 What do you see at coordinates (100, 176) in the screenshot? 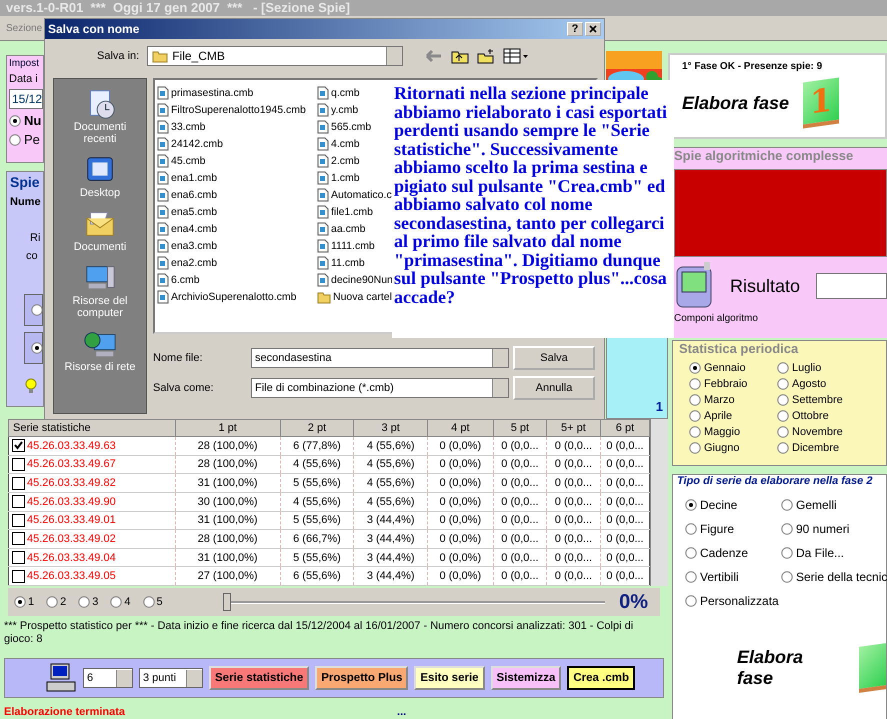
I see `place-button: Desktop` at bounding box center [100, 176].